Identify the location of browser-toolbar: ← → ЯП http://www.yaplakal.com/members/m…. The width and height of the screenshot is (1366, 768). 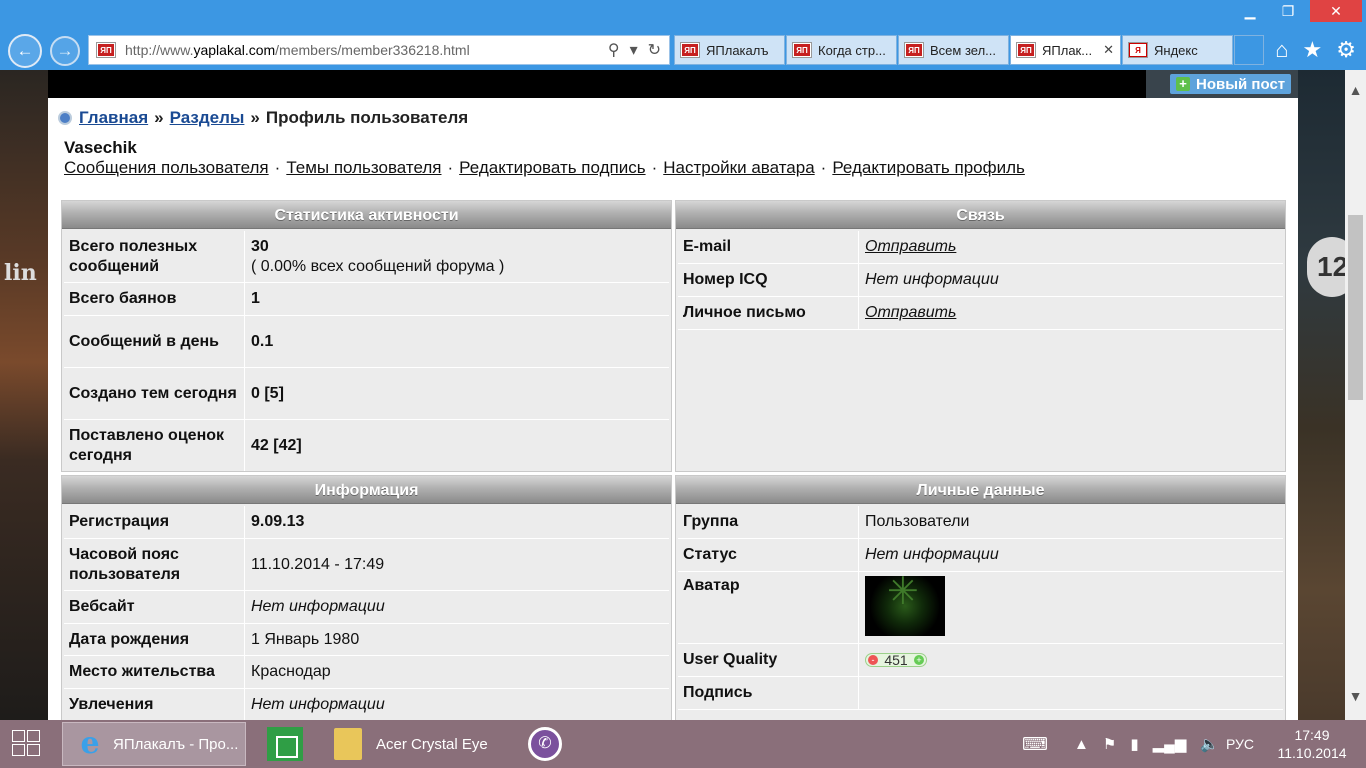
(683, 50).